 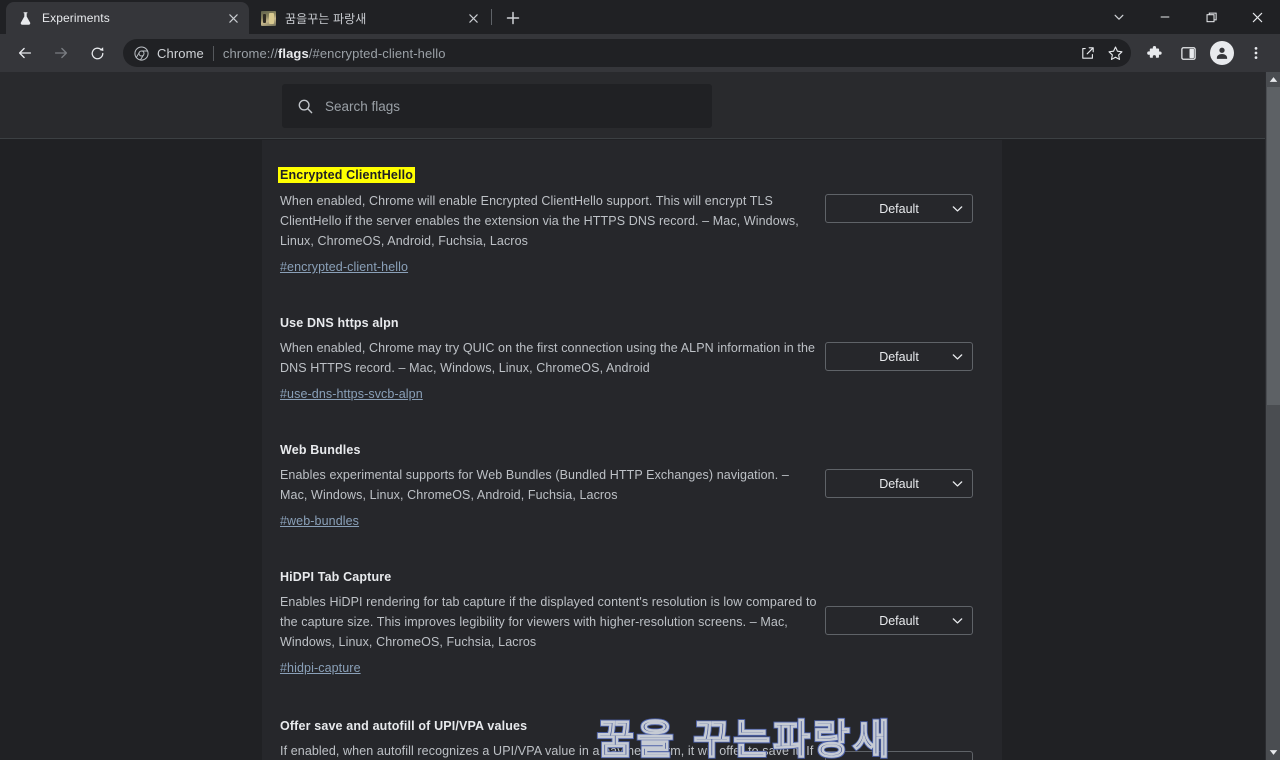 What do you see at coordinates (511, 106) in the screenshot?
I see `search-input` at bounding box center [511, 106].